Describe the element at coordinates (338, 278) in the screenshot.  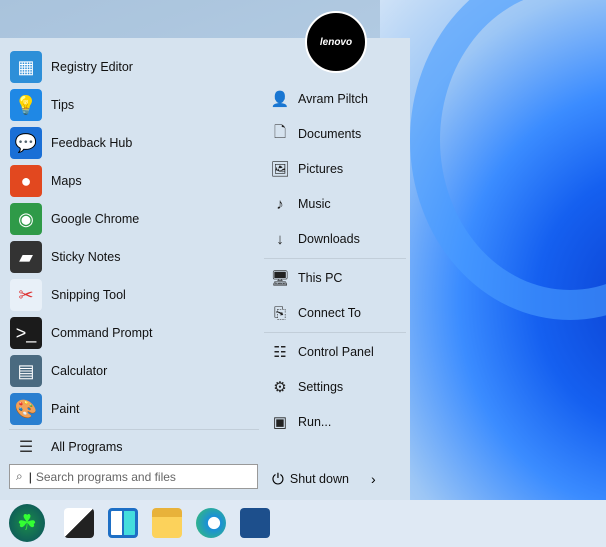
I see `right-item: 🖥 This PC` at that location.